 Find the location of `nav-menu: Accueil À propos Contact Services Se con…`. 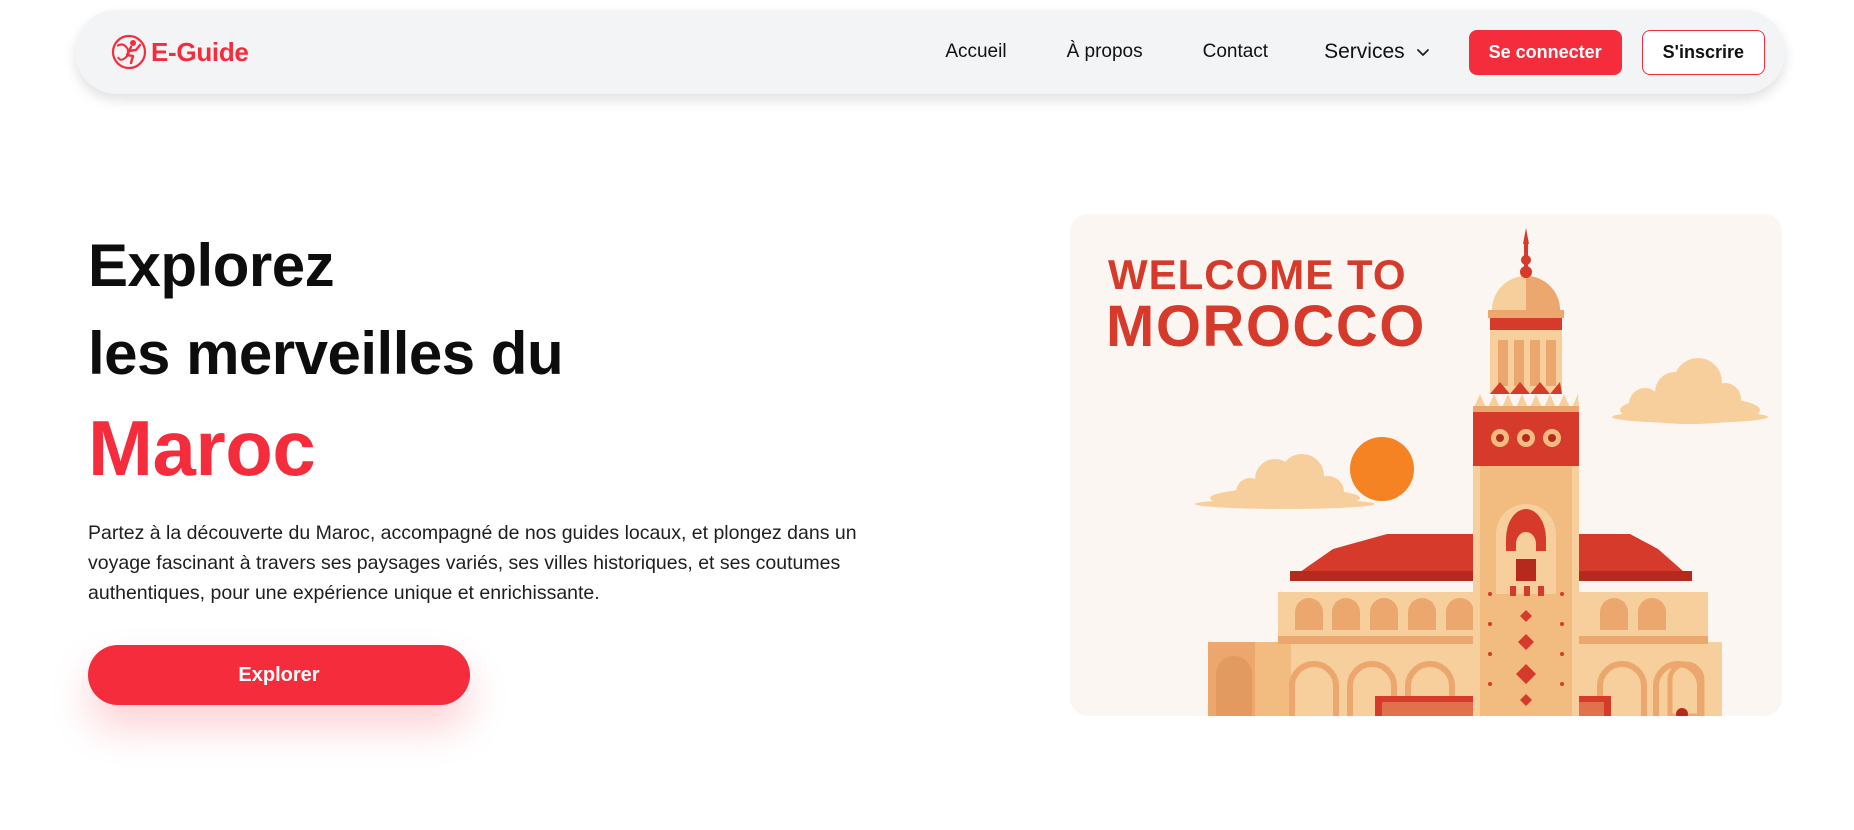

nav-menu: Accueil À propos Contact Services Se con… is located at coordinates (1355, 52).